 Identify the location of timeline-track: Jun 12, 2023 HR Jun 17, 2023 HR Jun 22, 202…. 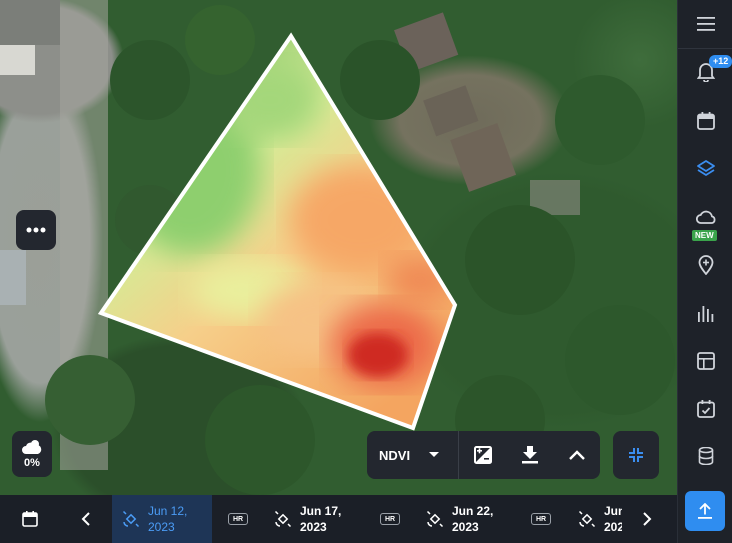
(367, 519).